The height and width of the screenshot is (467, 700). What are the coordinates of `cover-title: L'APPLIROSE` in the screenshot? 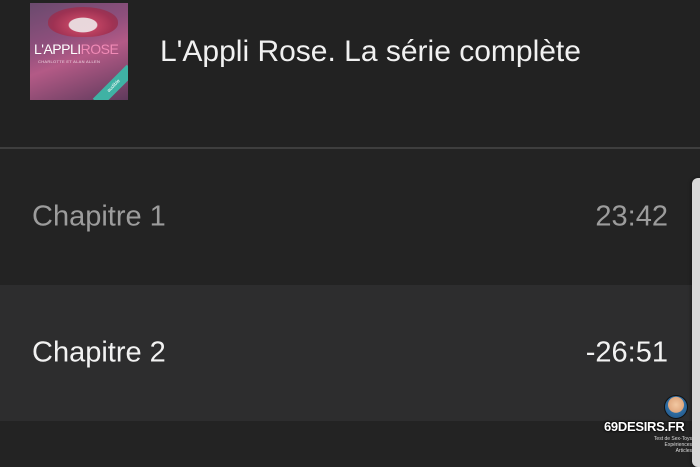 It's located at (76, 49).